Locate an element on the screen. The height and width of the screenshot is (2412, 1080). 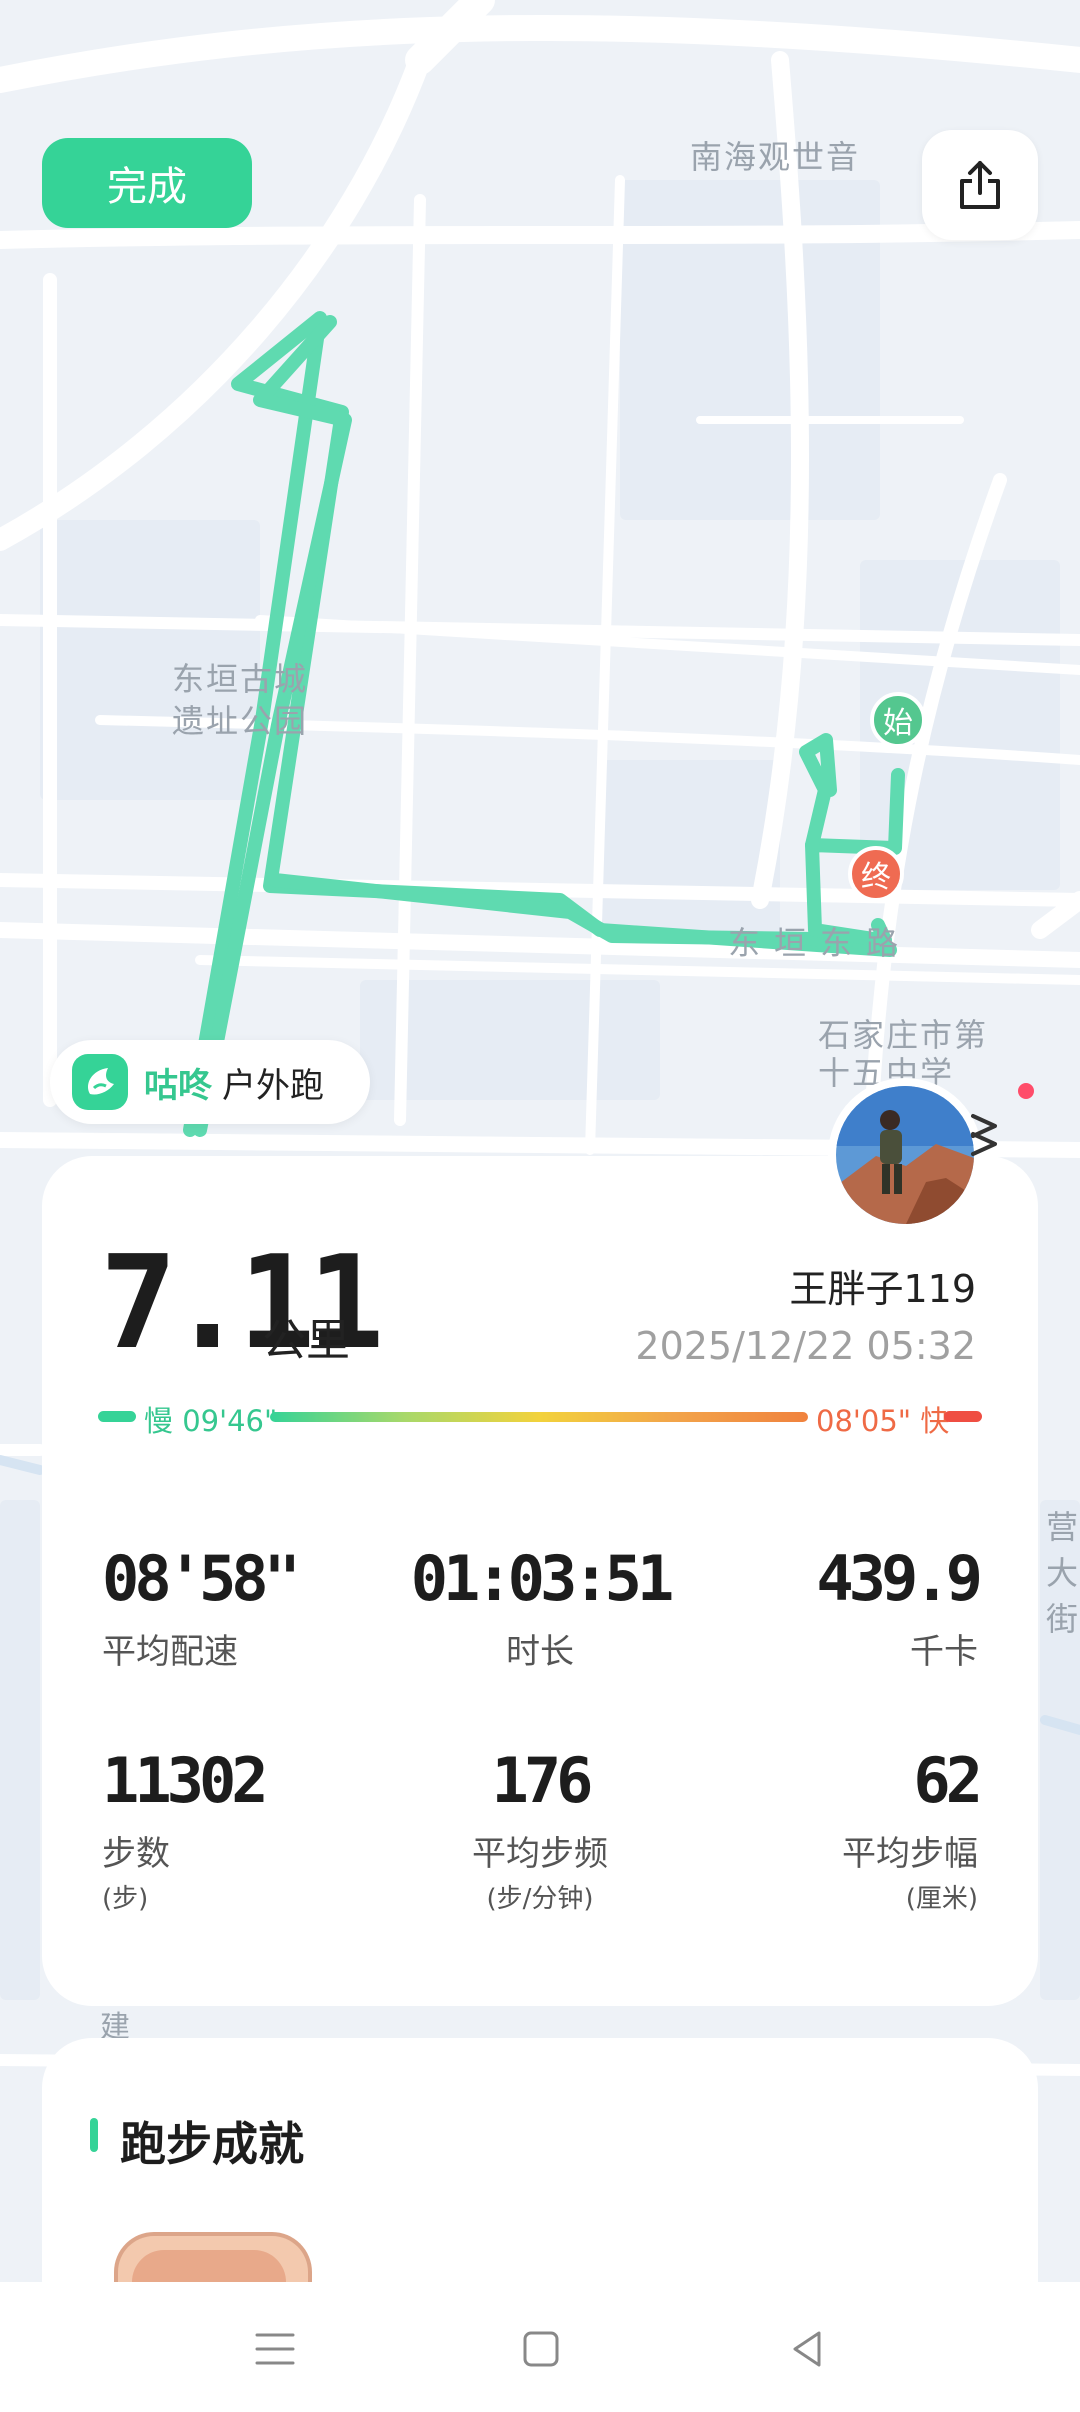
steps-unit: (步) is located at coordinates (125, 1899).